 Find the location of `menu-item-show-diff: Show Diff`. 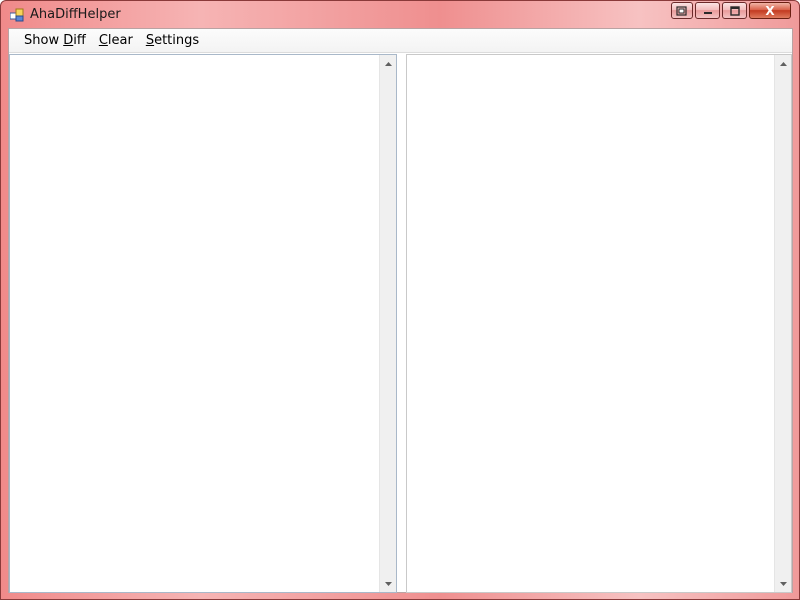

menu-item-show-diff: Show Diff is located at coordinates (55, 41).